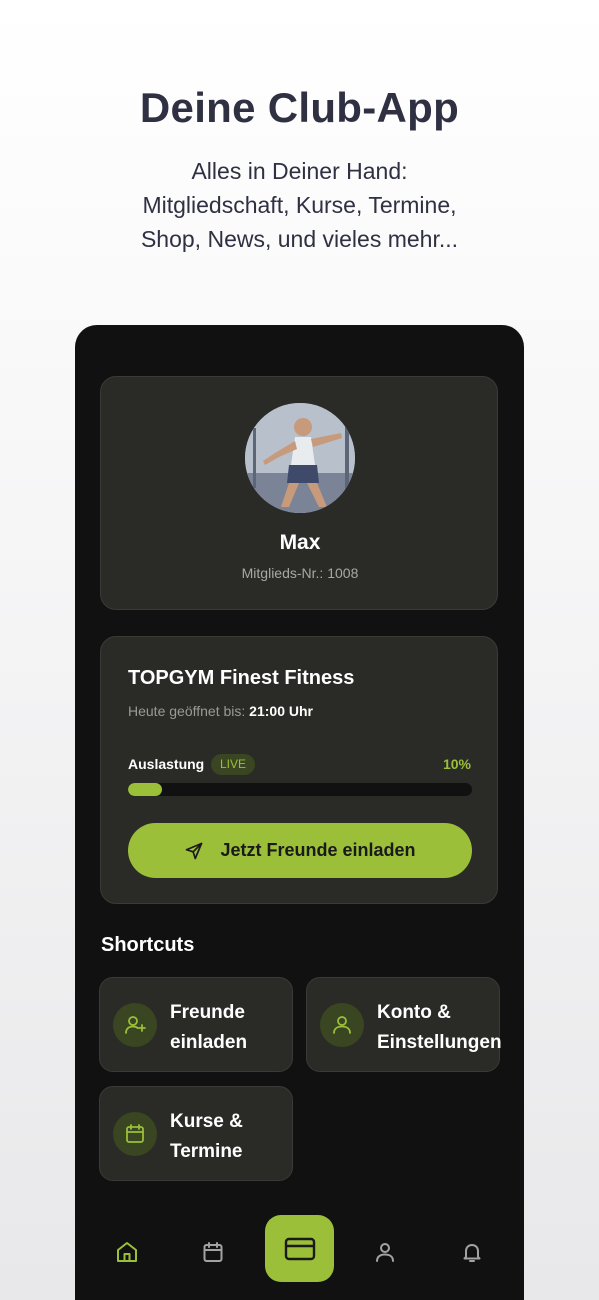 This screenshot has height=1300, width=599. I want to click on shortcut-label-line: Freunde, so click(207, 1012).